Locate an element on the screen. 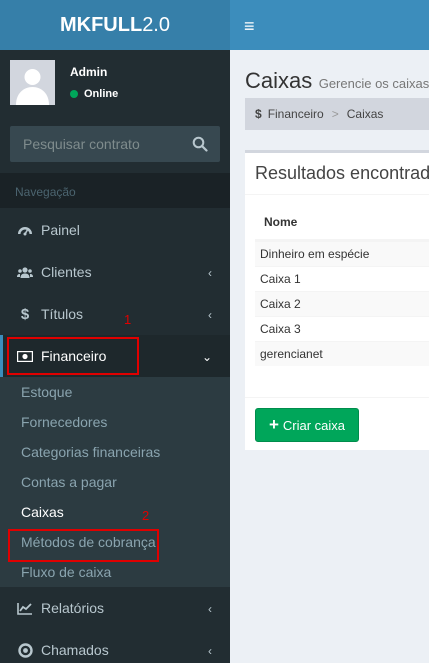  plus-icon: + is located at coordinates (273, 424).